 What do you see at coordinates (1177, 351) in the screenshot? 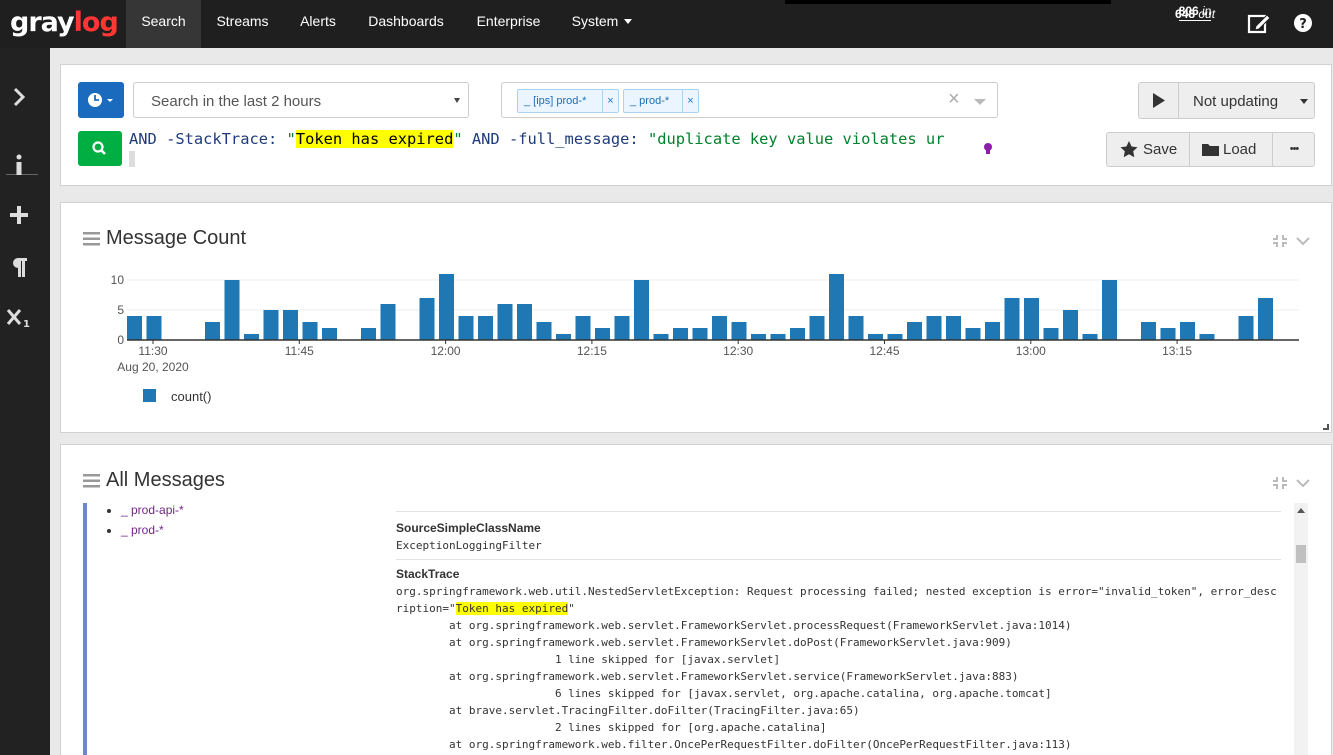
I see `x-tick-label: 13:15` at bounding box center [1177, 351].